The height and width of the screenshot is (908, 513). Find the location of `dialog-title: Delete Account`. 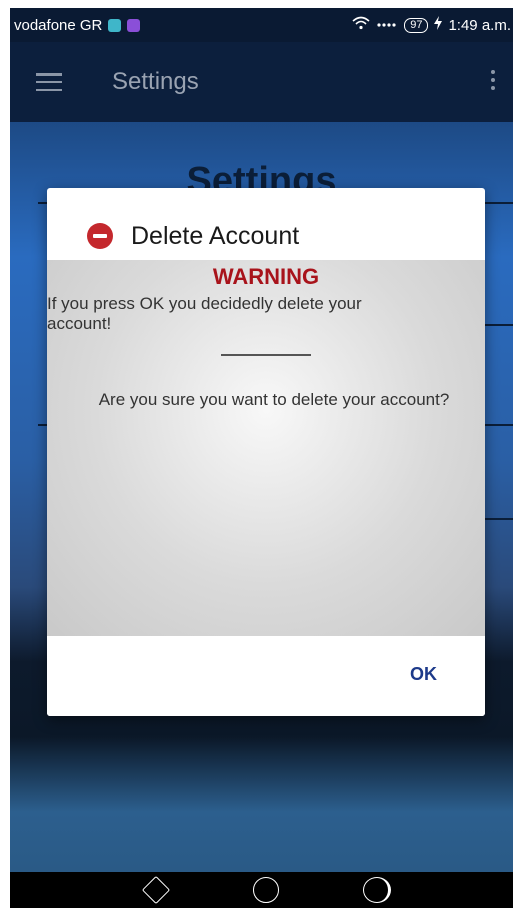

dialog-title: Delete Account is located at coordinates (215, 235).